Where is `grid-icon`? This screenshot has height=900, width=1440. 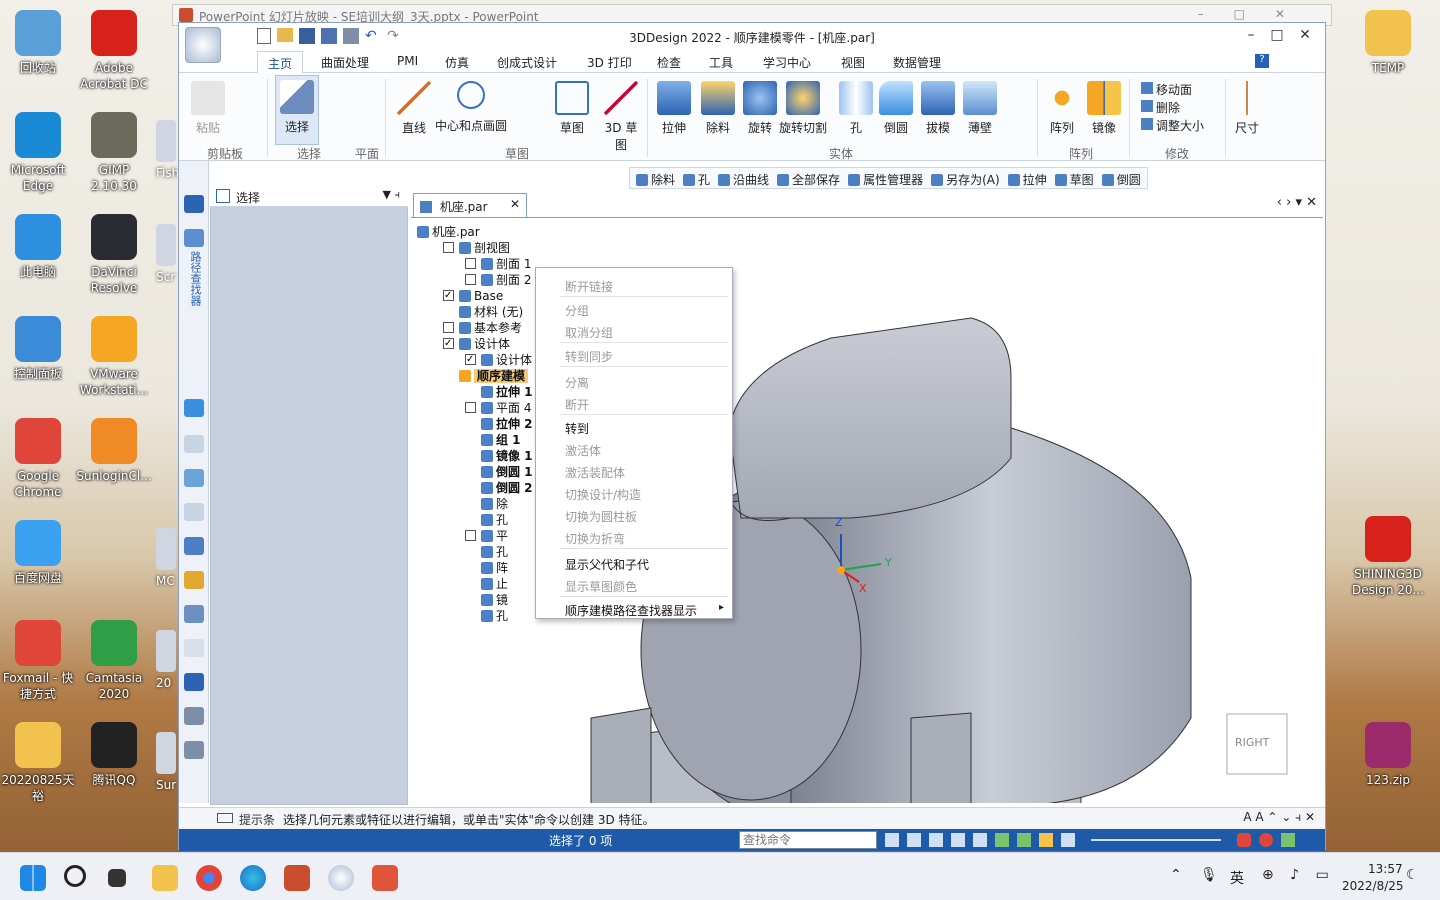 grid-icon is located at coordinates (194, 512).